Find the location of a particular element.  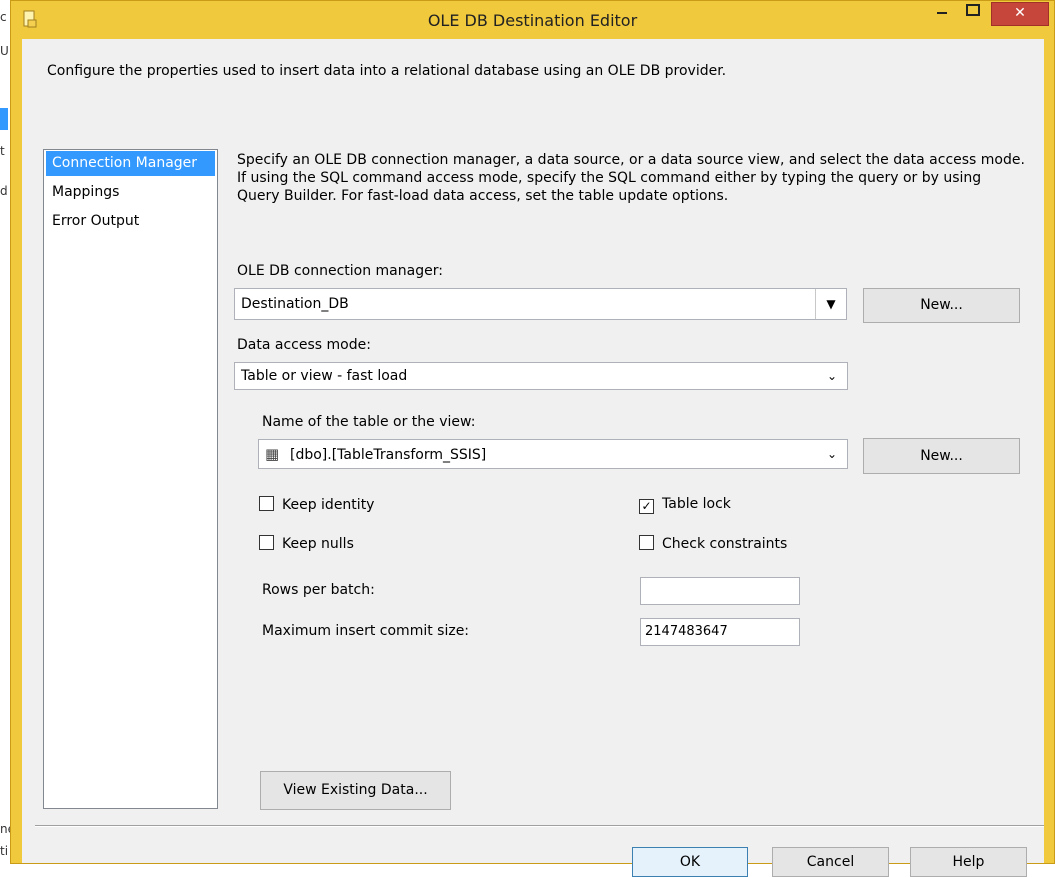

connection-manager-value: Destination_DB is located at coordinates (295, 304).